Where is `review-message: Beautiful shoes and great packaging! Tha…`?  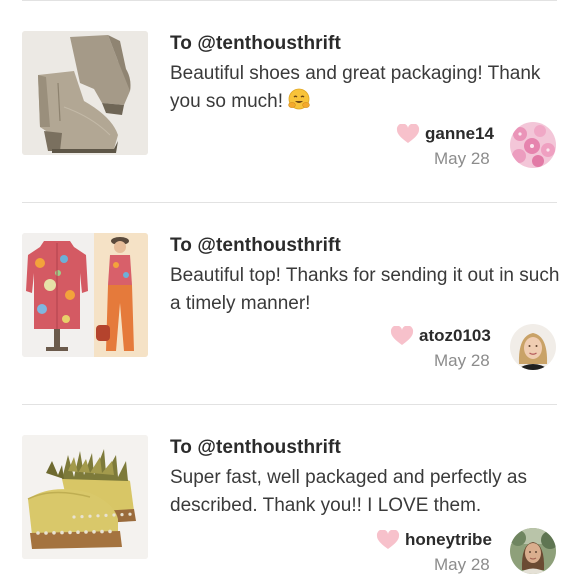
review-message: Beautiful shoes and great packaging! Tha… is located at coordinates (365, 88).